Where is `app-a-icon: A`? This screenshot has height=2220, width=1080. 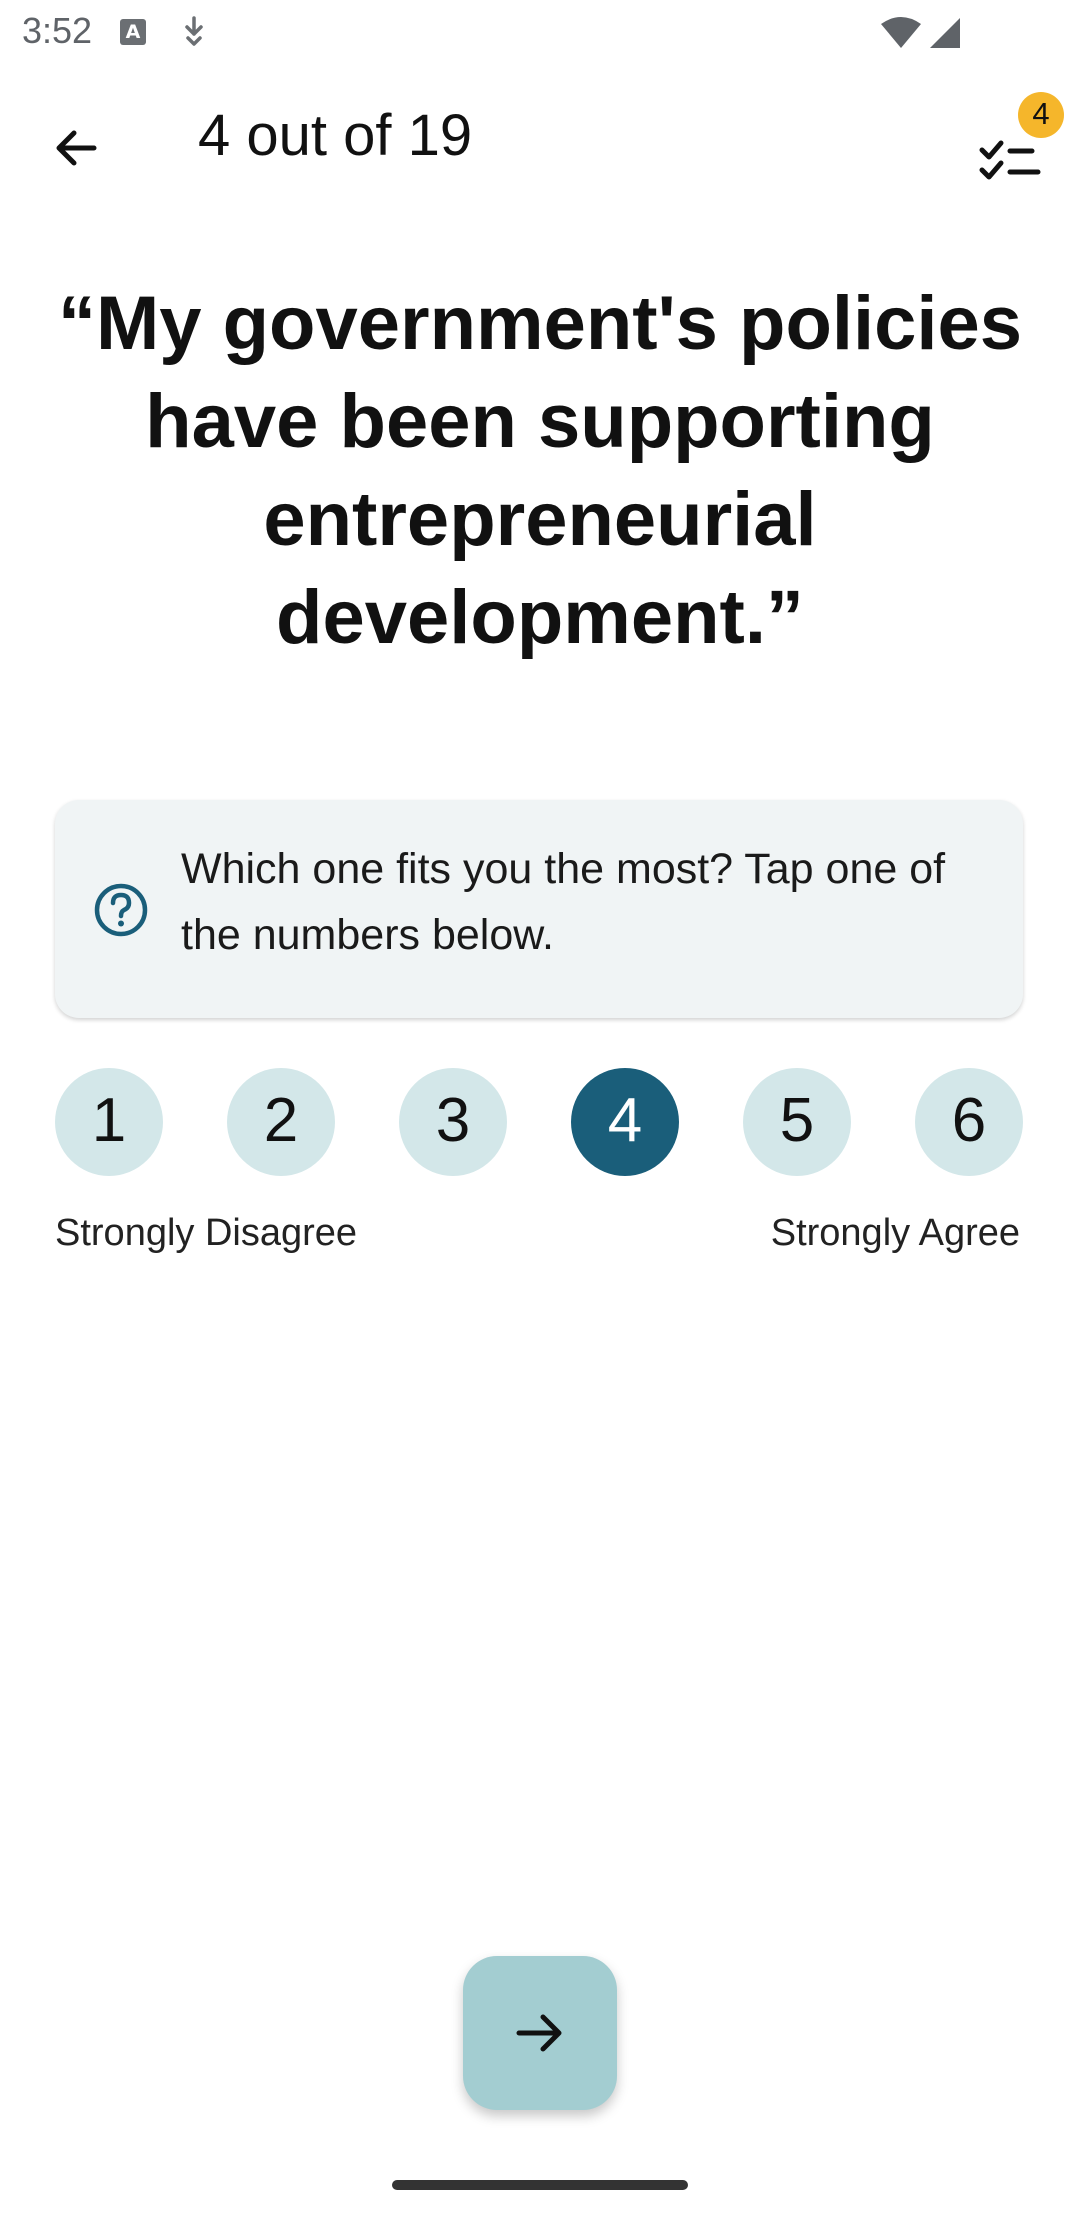
app-a-icon: A is located at coordinates (133, 32).